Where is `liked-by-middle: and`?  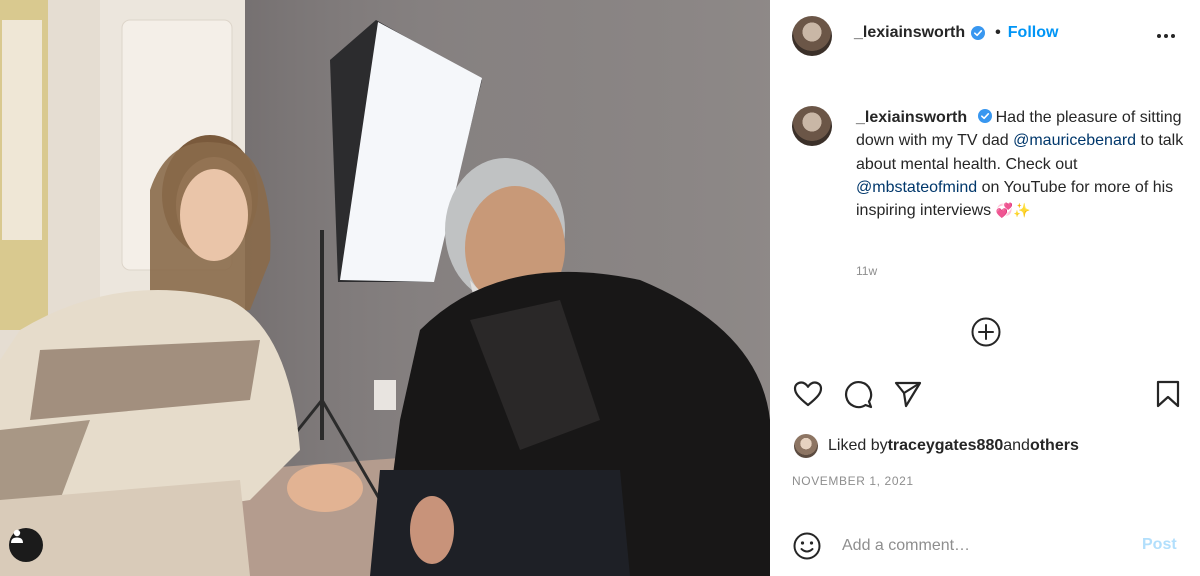
liked-by-middle: and is located at coordinates (1016, 445).